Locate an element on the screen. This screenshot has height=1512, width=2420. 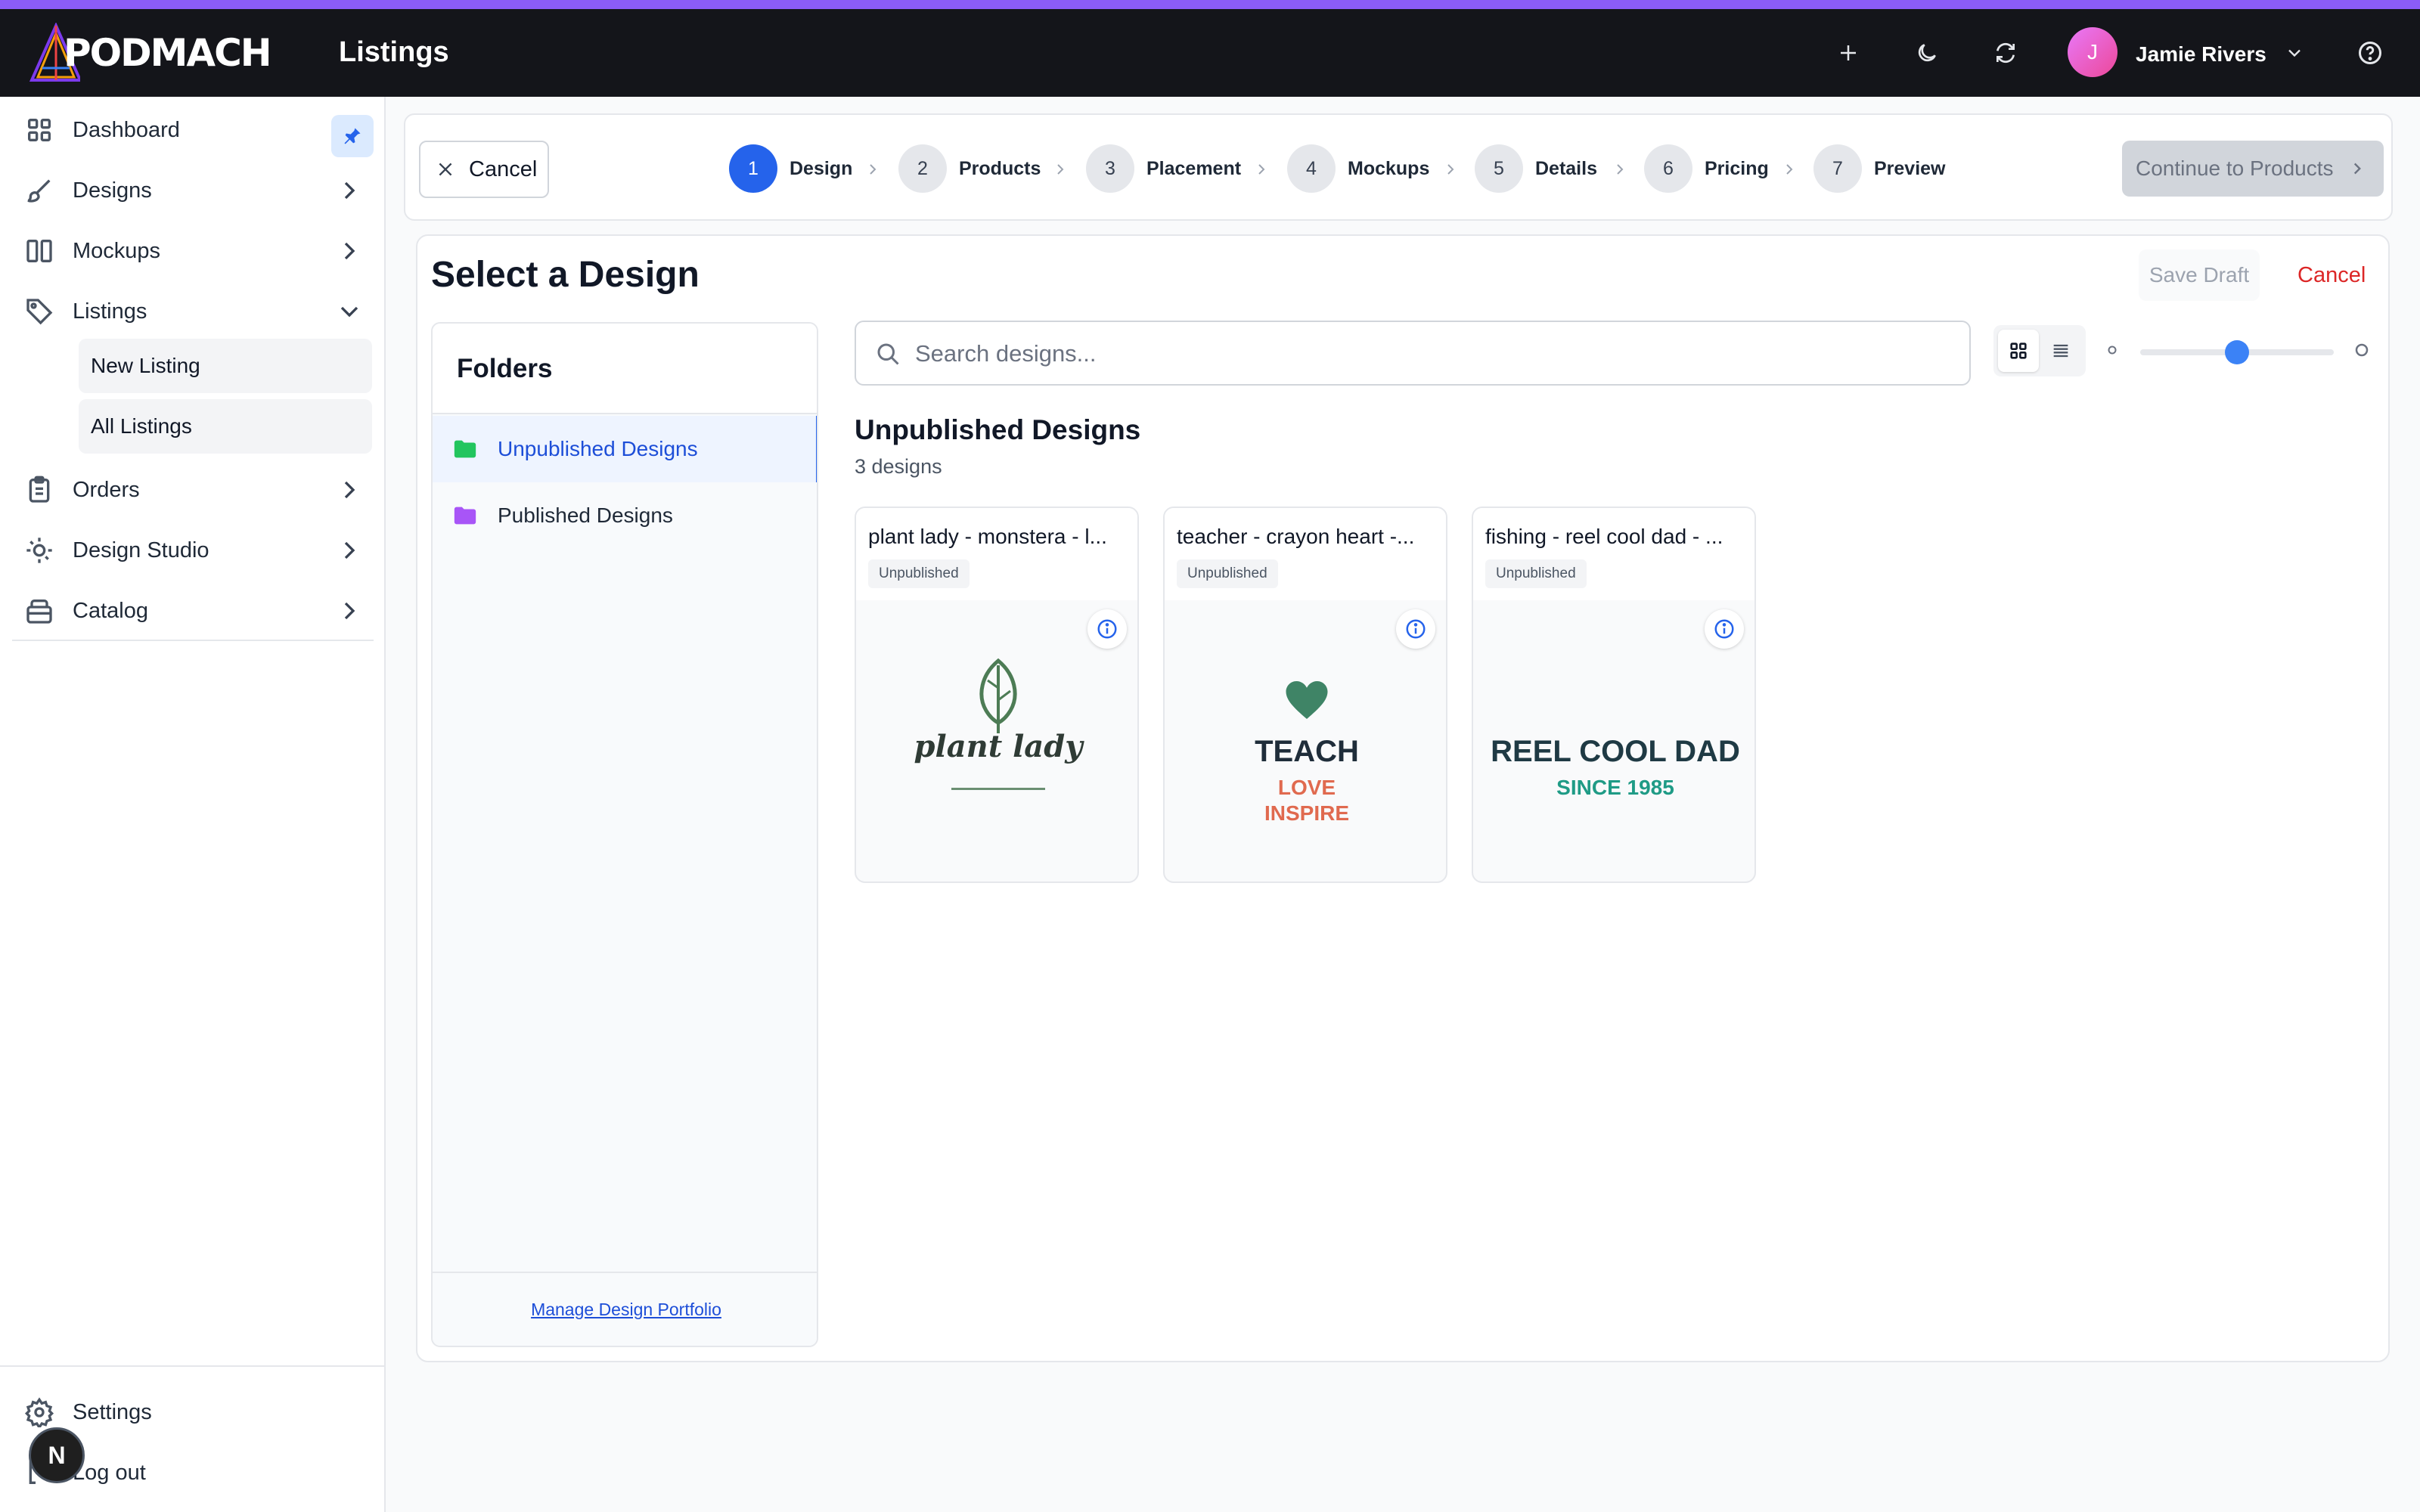
step-preview: 7 Preview is located at coordinates (1879, 169).